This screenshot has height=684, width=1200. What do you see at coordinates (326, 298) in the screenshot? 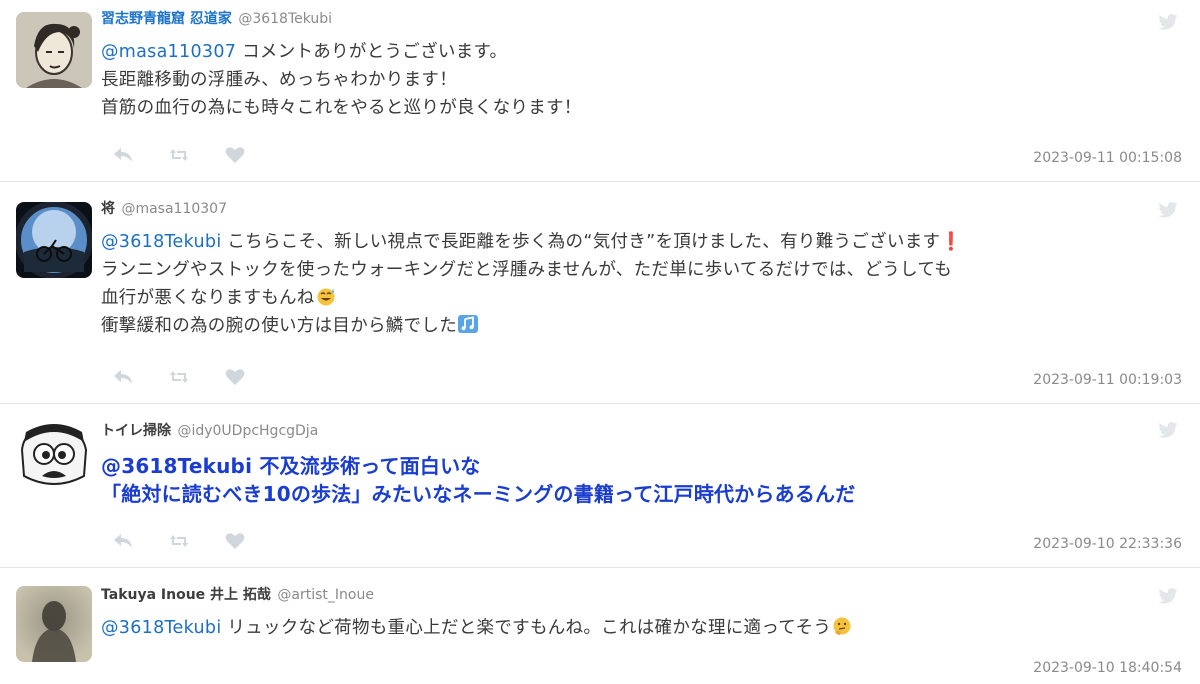
I see `sweat-smile-emoji-icon` at bounding box center [326, 298].